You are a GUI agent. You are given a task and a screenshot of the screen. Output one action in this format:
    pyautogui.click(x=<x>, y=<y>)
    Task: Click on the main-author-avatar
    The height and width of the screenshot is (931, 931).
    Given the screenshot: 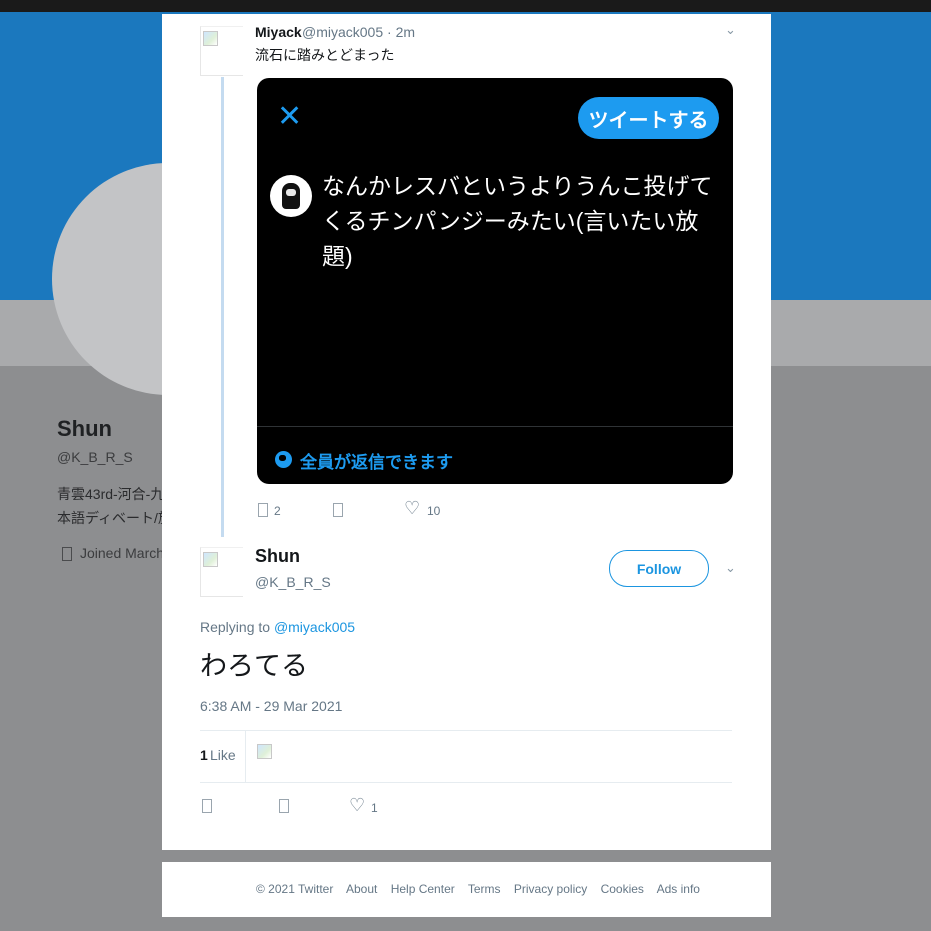 What is the action you would take?
    pyautogui.click(x=221, y=572)
    